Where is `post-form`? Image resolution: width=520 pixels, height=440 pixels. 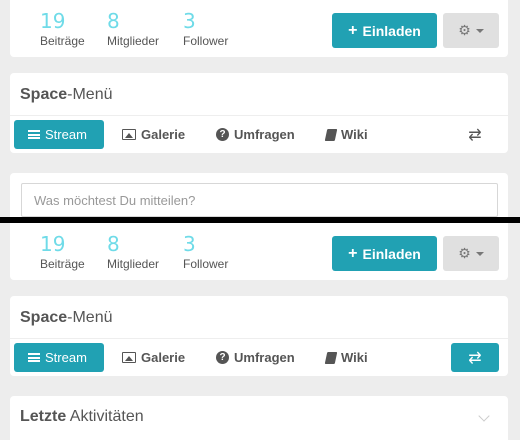
post-form is located at coordinates (259, 195).